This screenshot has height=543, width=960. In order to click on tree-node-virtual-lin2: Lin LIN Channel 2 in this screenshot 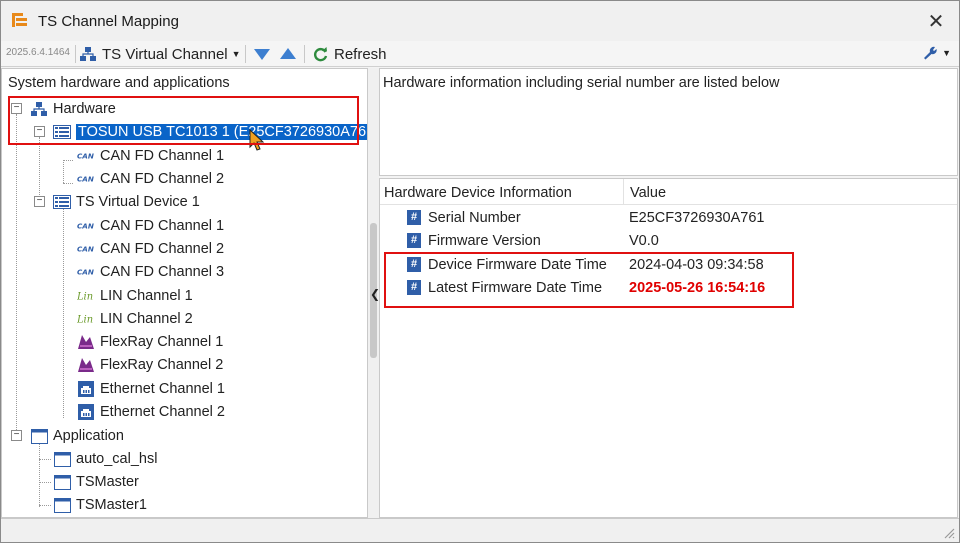, I will do `click(135, 319)`.